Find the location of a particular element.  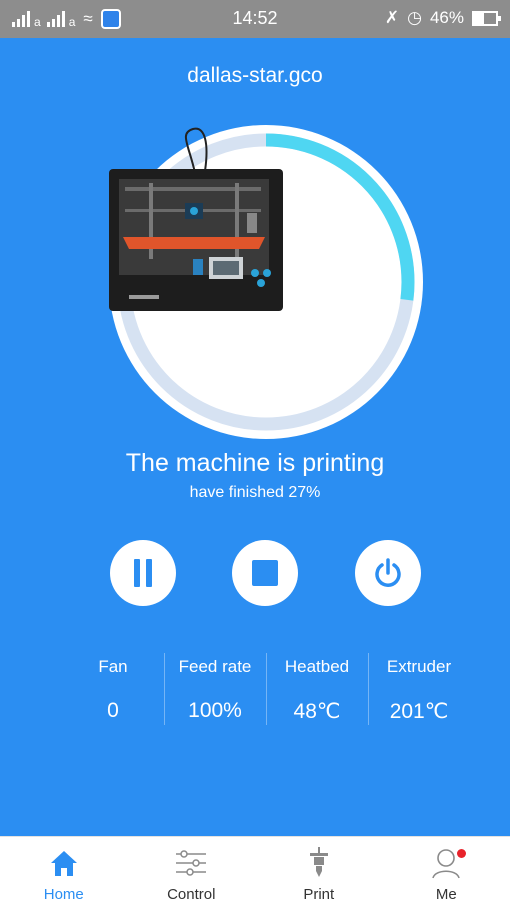

status-right: ✗ ◷ 46% is located at coordinates (442, 18).